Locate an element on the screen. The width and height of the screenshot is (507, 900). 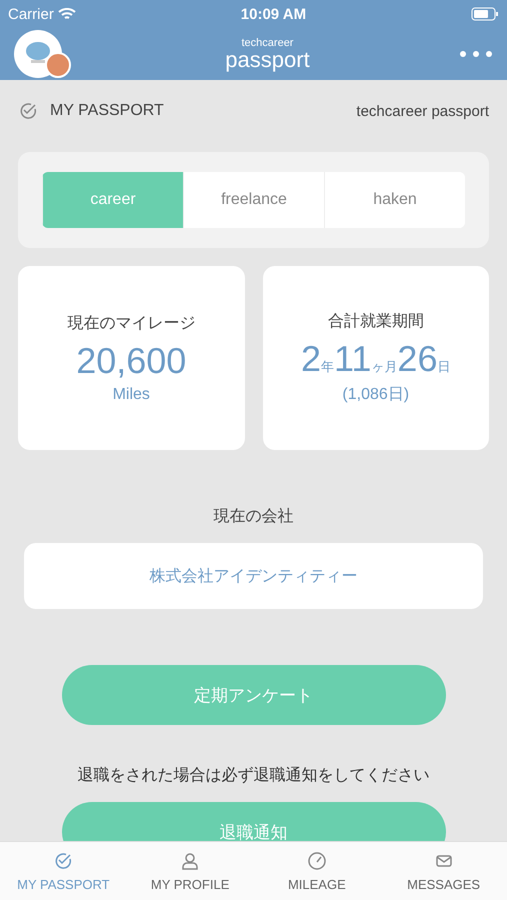
company-label: 現在の会社 is located at coordinates (253, 516).